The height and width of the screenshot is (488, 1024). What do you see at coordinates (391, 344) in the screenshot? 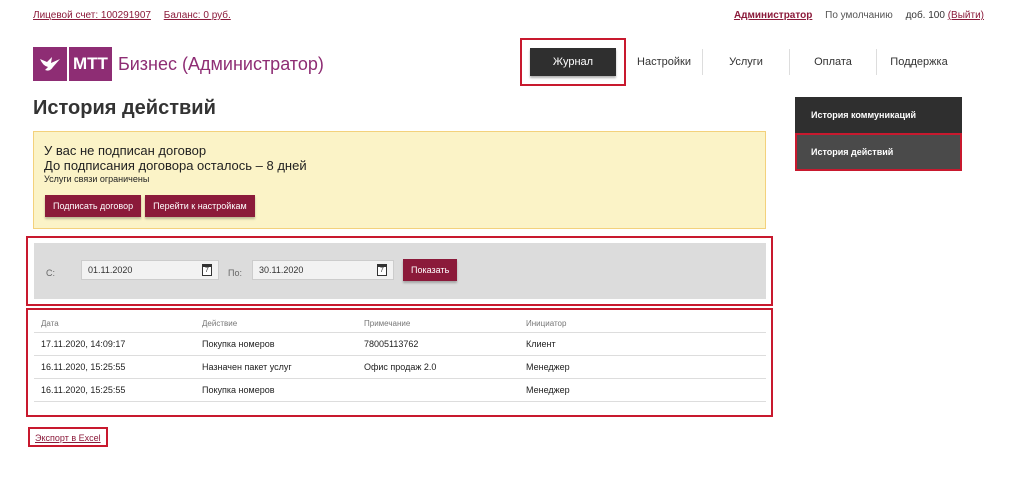
I see `cell-note: 78005113762` at bounding box center [391, 344].